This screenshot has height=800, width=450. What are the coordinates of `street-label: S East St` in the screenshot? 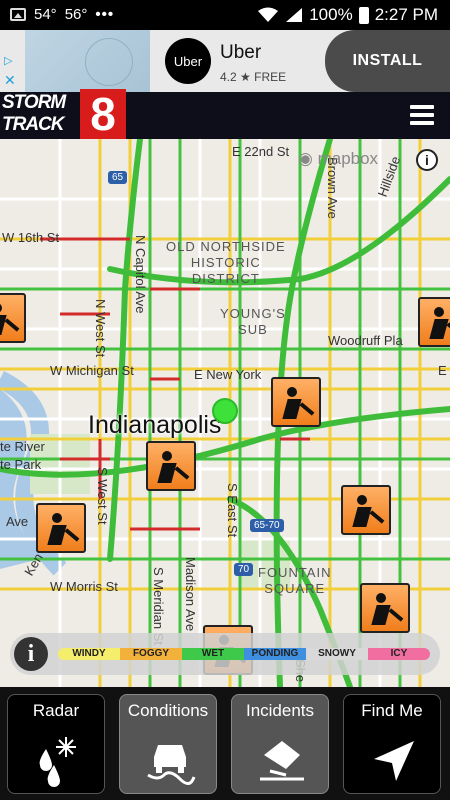 It's located at (232, 510).